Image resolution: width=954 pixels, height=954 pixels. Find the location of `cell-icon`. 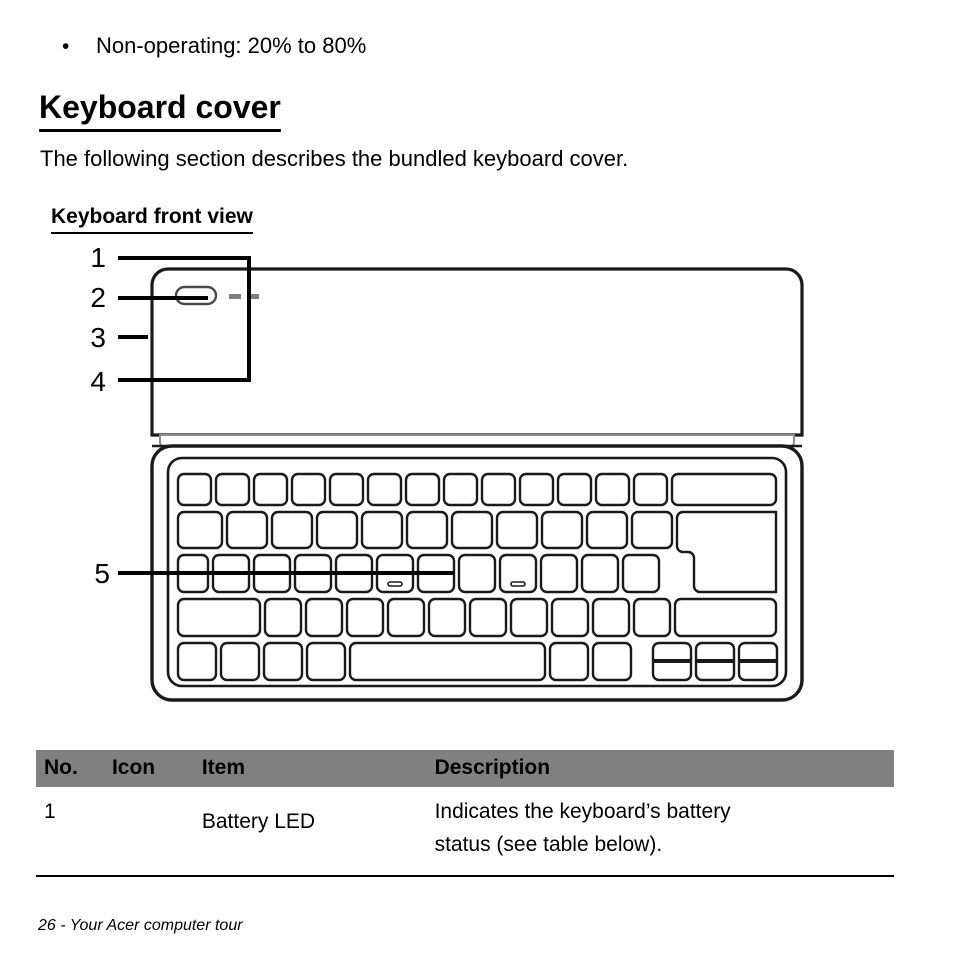

cell-icon is located at coordinates (156, 832).